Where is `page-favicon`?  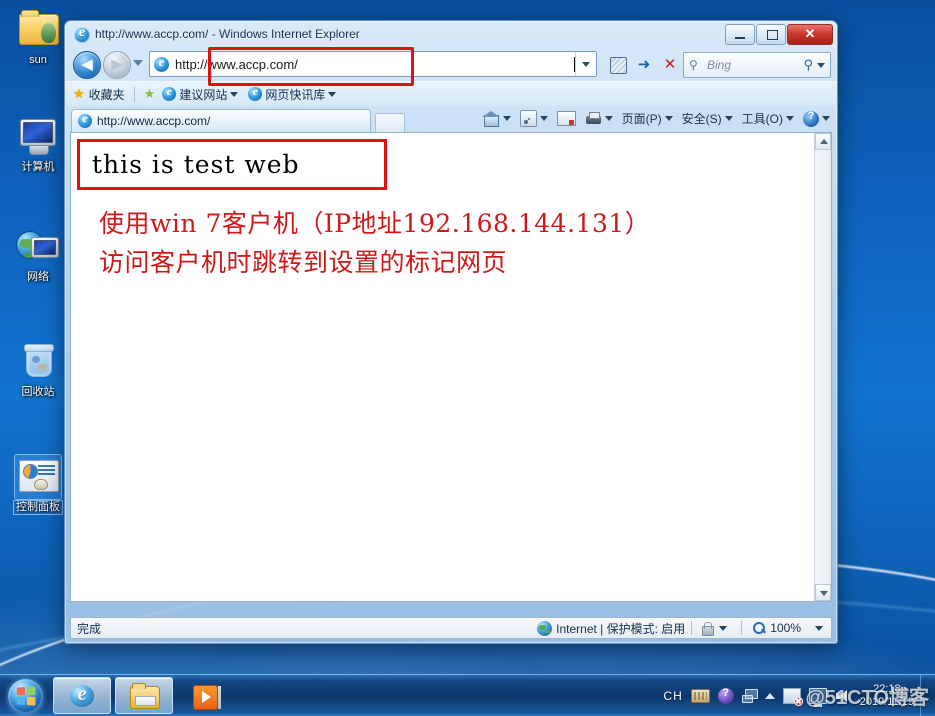
page-favicon is located at coordinates (161, 63).